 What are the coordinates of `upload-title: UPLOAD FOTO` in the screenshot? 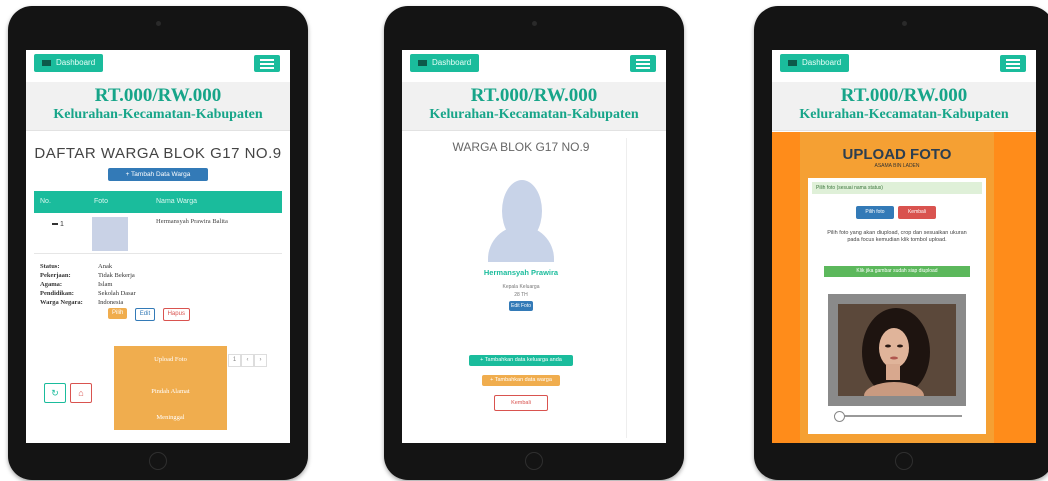 It's located at (897, 154).